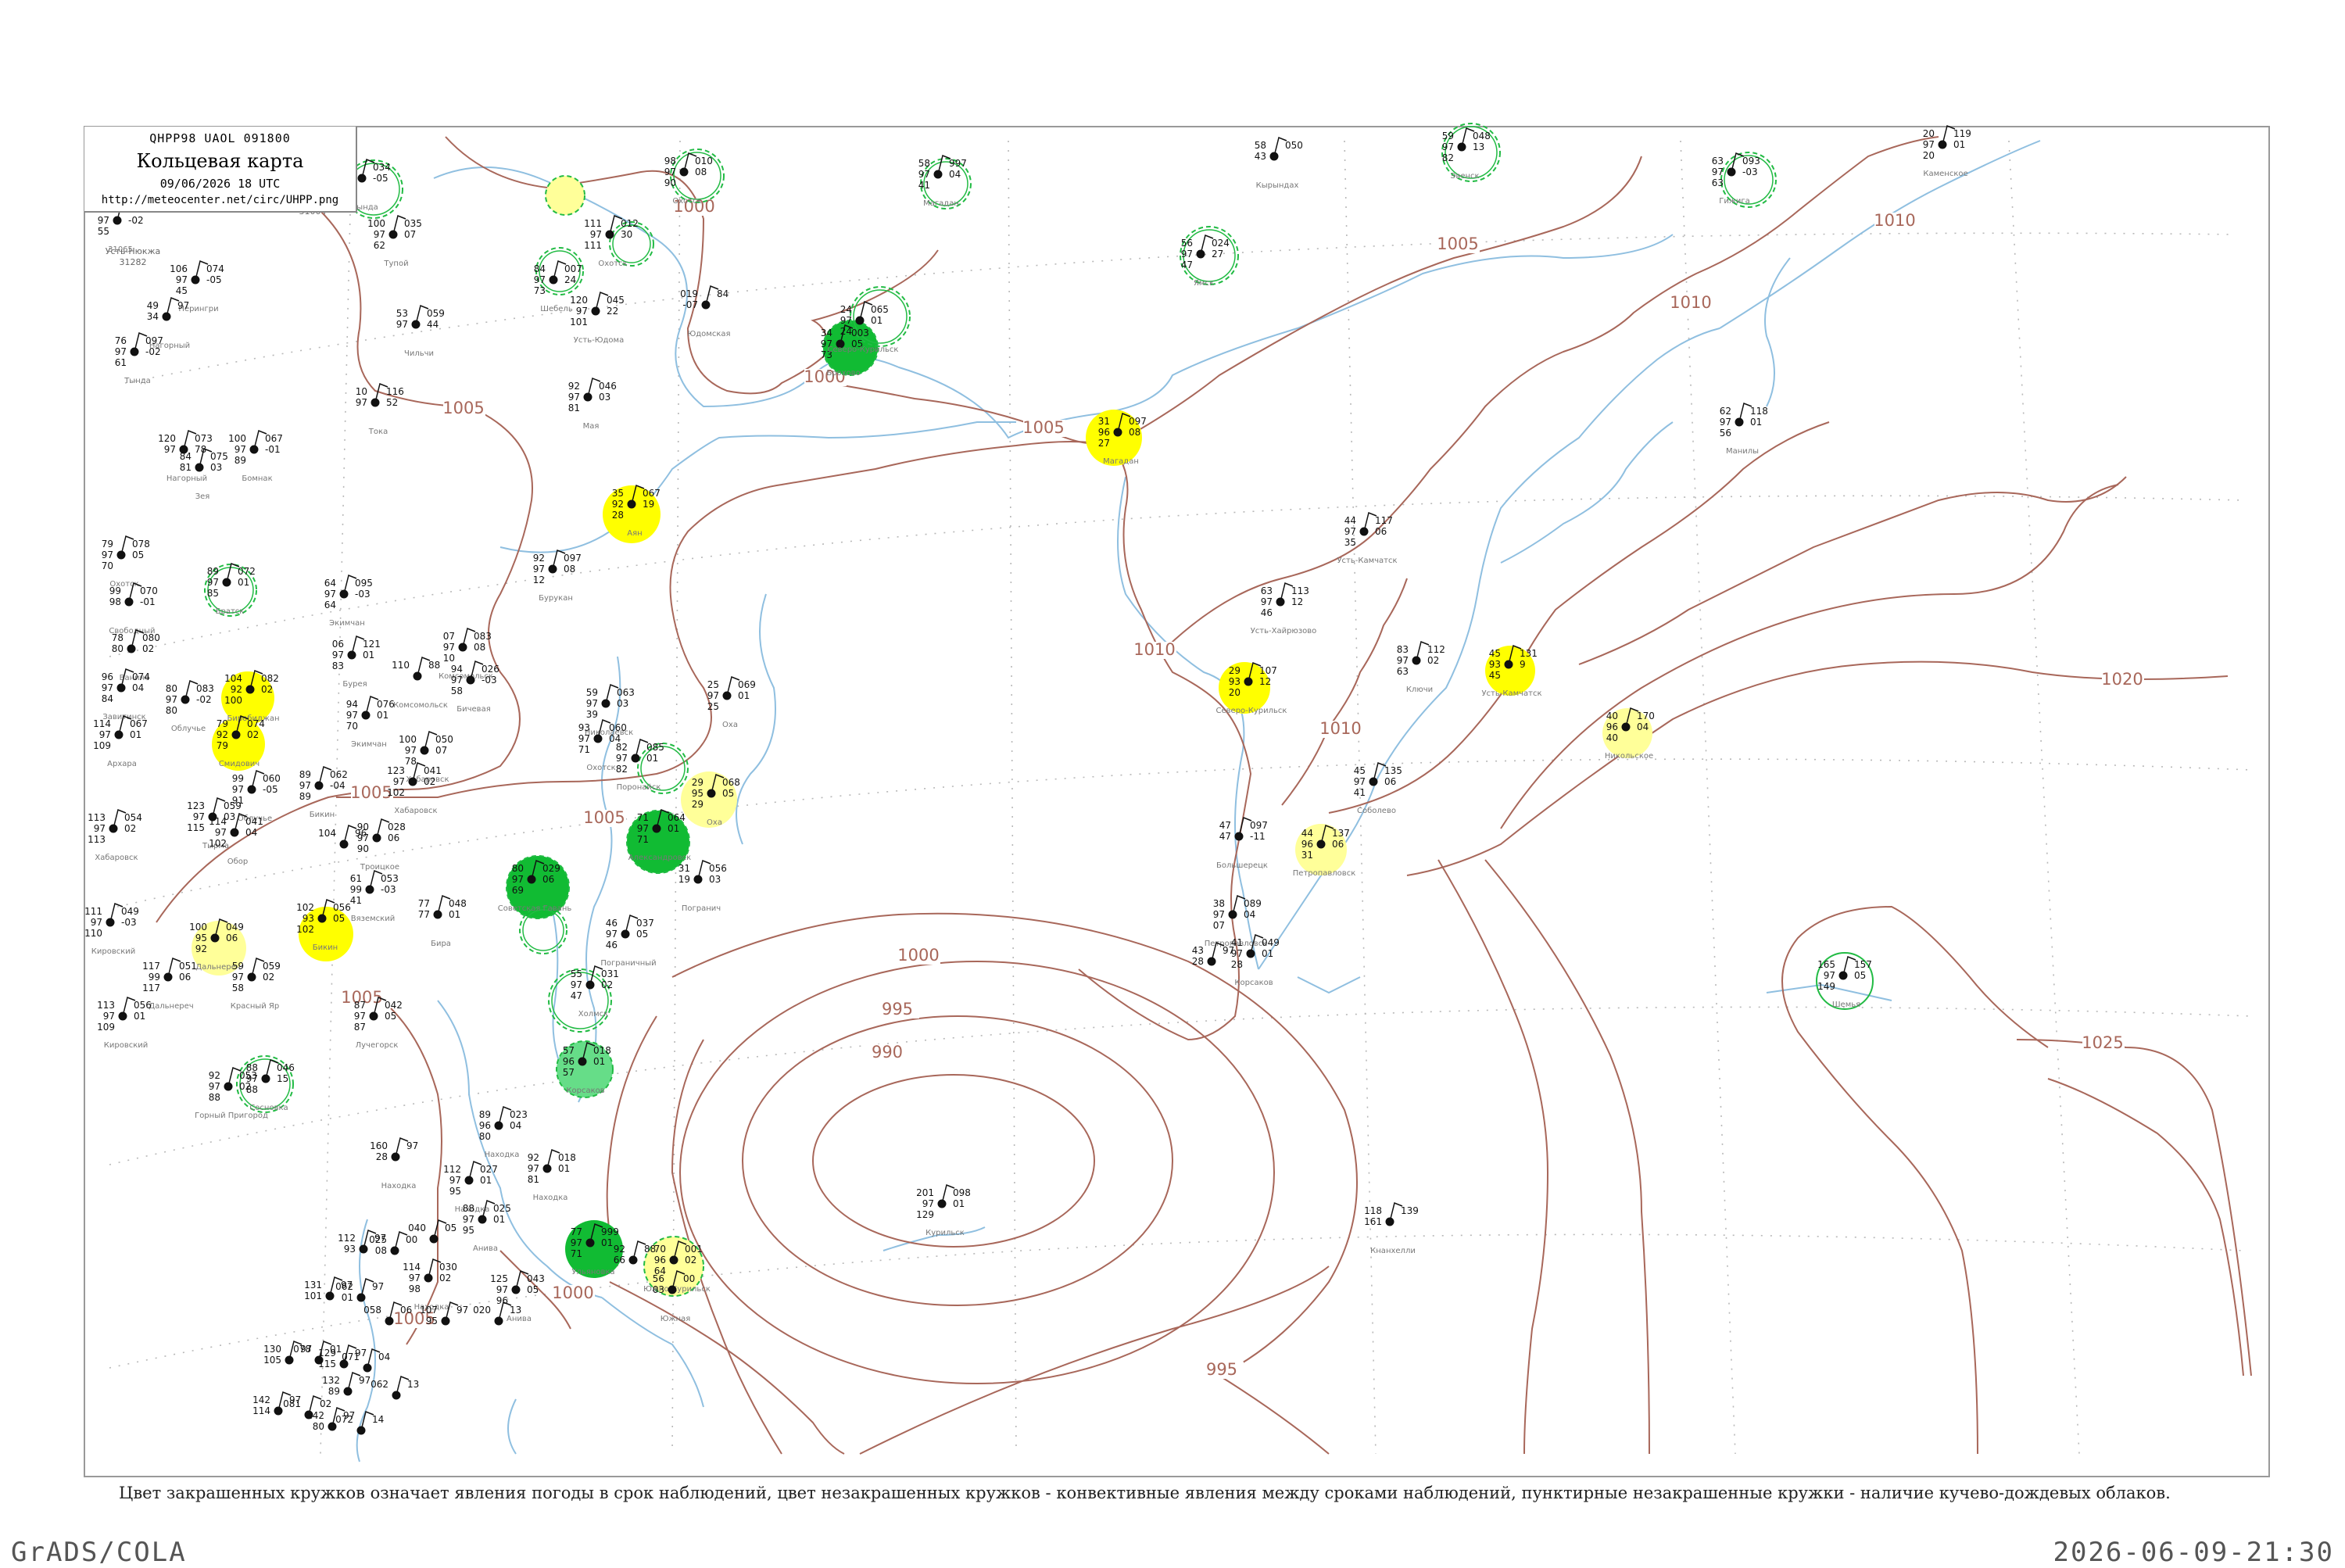  What do you see at coordinates (1376, 811) in the screenshot?
I see `station-name: Соболево` at bounding box center [1376, 811].